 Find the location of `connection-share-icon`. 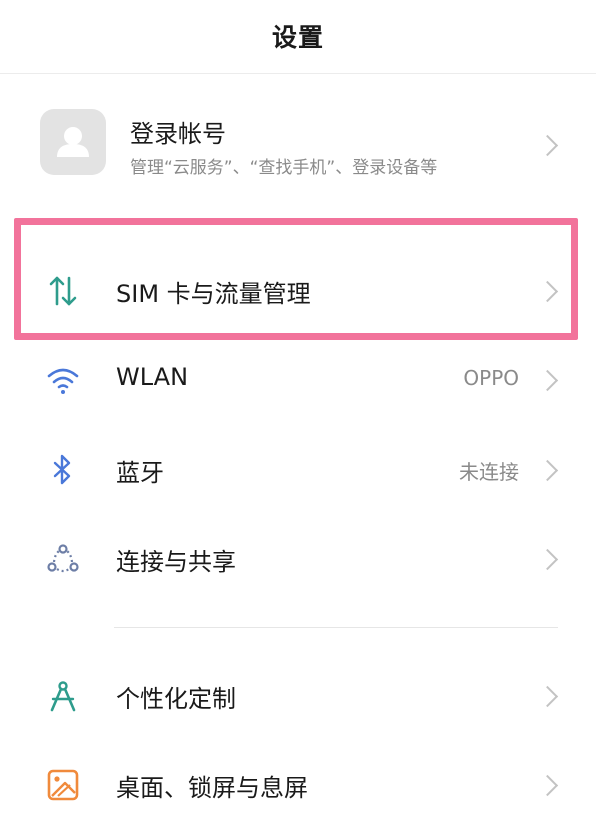

connection-share-icon is located at coordinates (63, 558).